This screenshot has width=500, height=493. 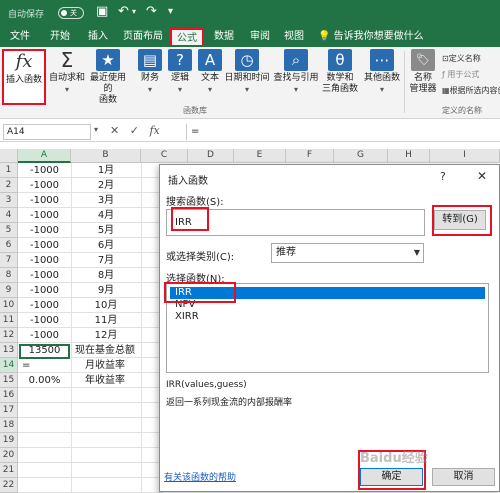 I want to click on redo-icon: ↷, so click(x=151, y=12).